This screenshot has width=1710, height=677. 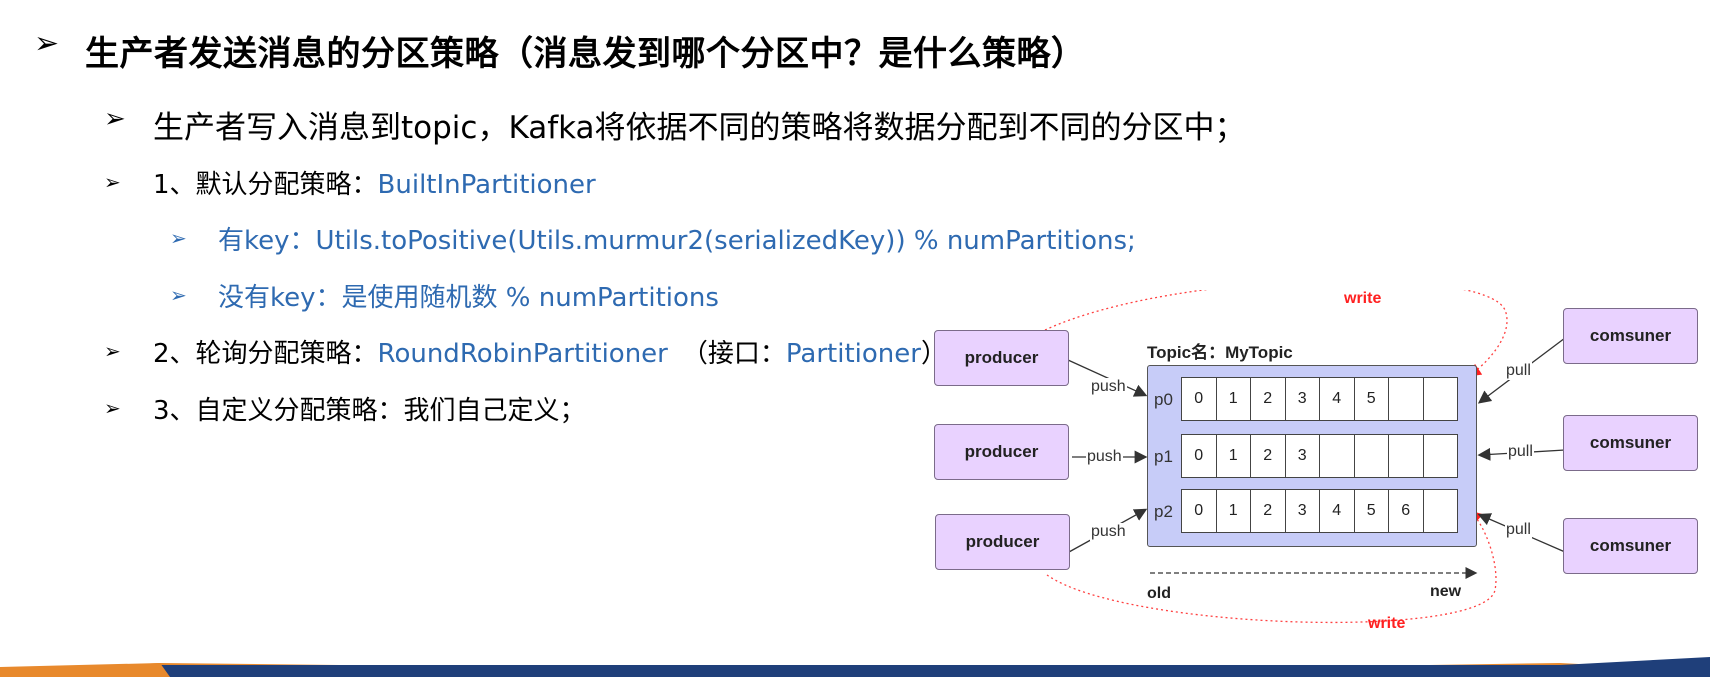 I want to click on producer-box-1: producer, so click(x=1001, y=358).